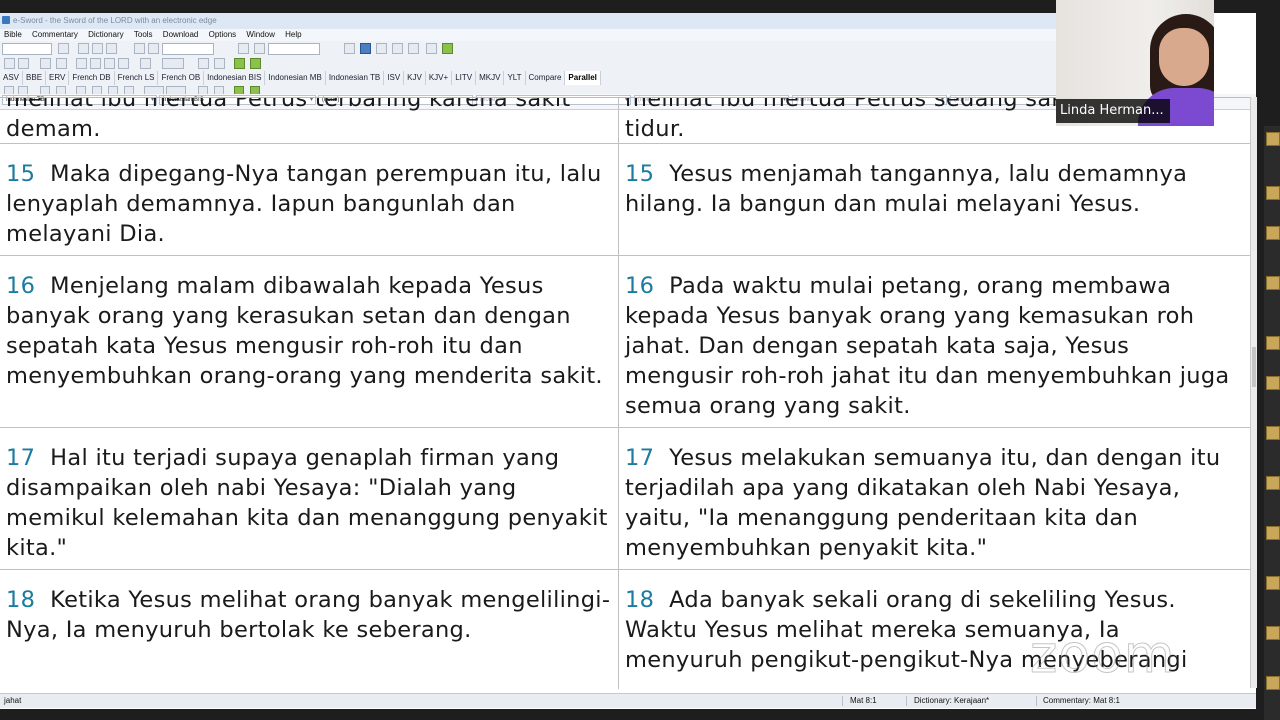  What do you see at coordinates (188, 49) in the screenshot?
I see `search-combo` at bounding box center [188, 49].